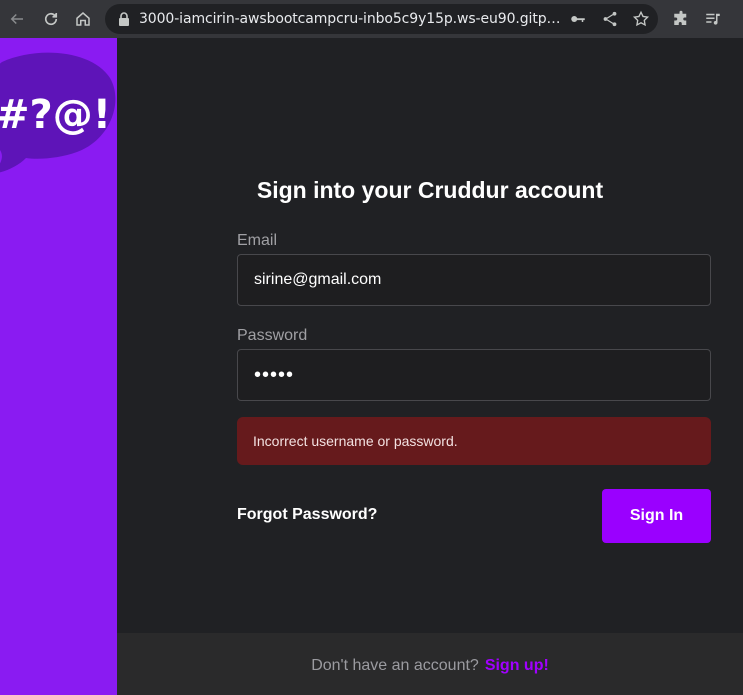  Describe the element at coordinates (474, 441) in the screenshot. I see `error-message: Incorrect username or password.` at that location.